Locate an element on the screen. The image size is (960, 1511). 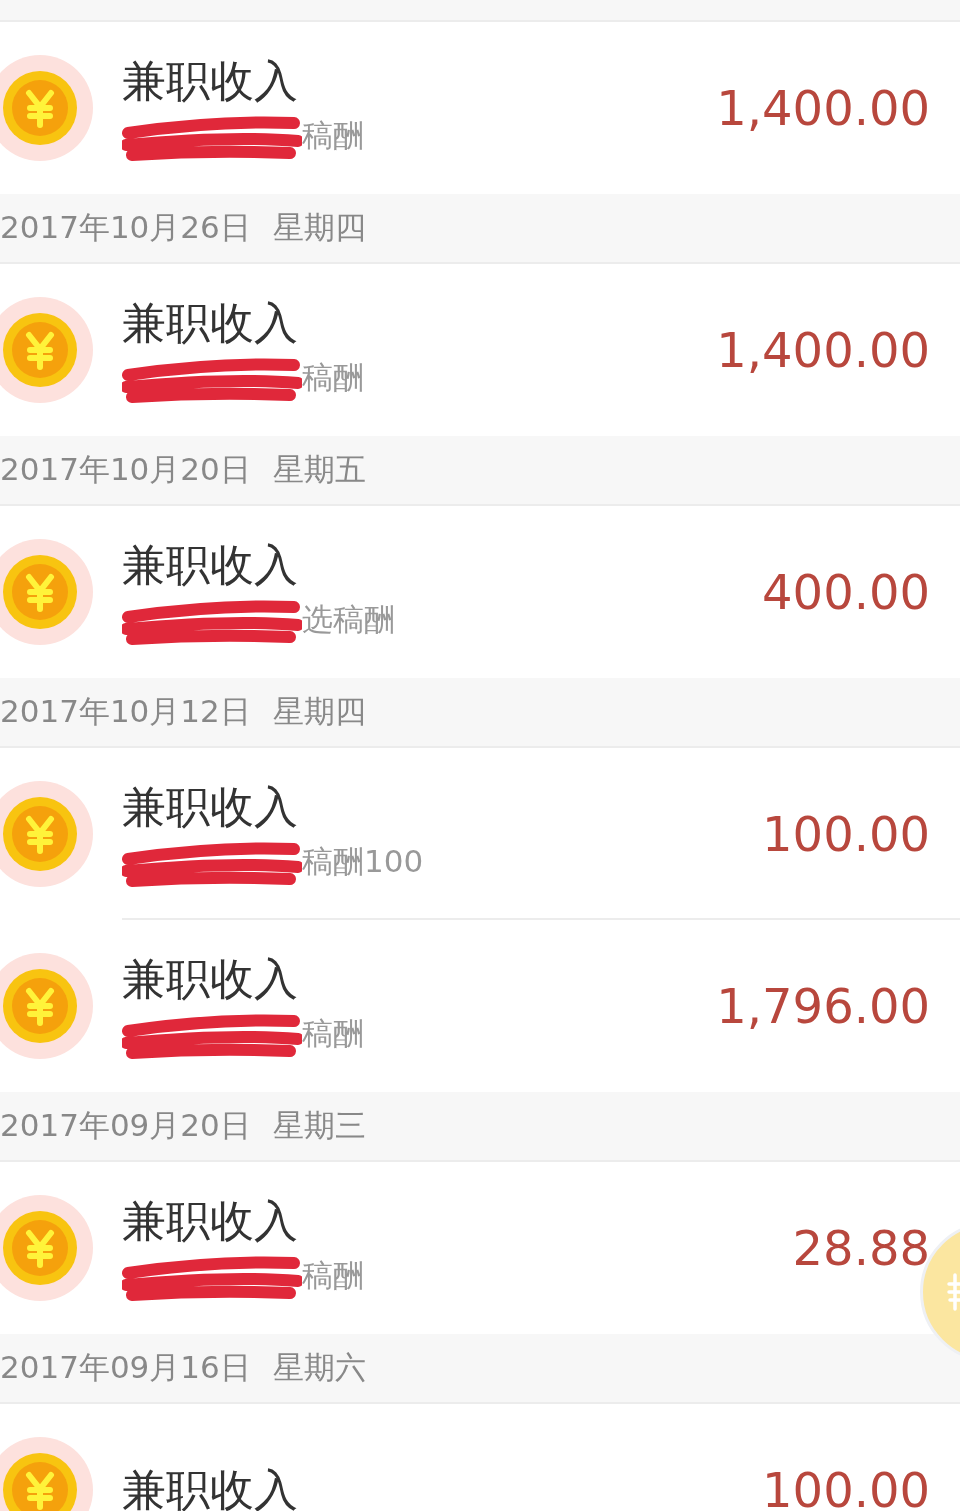
date-header: 2017年09月16日 星期六 is located at coordinates (480, 1369).